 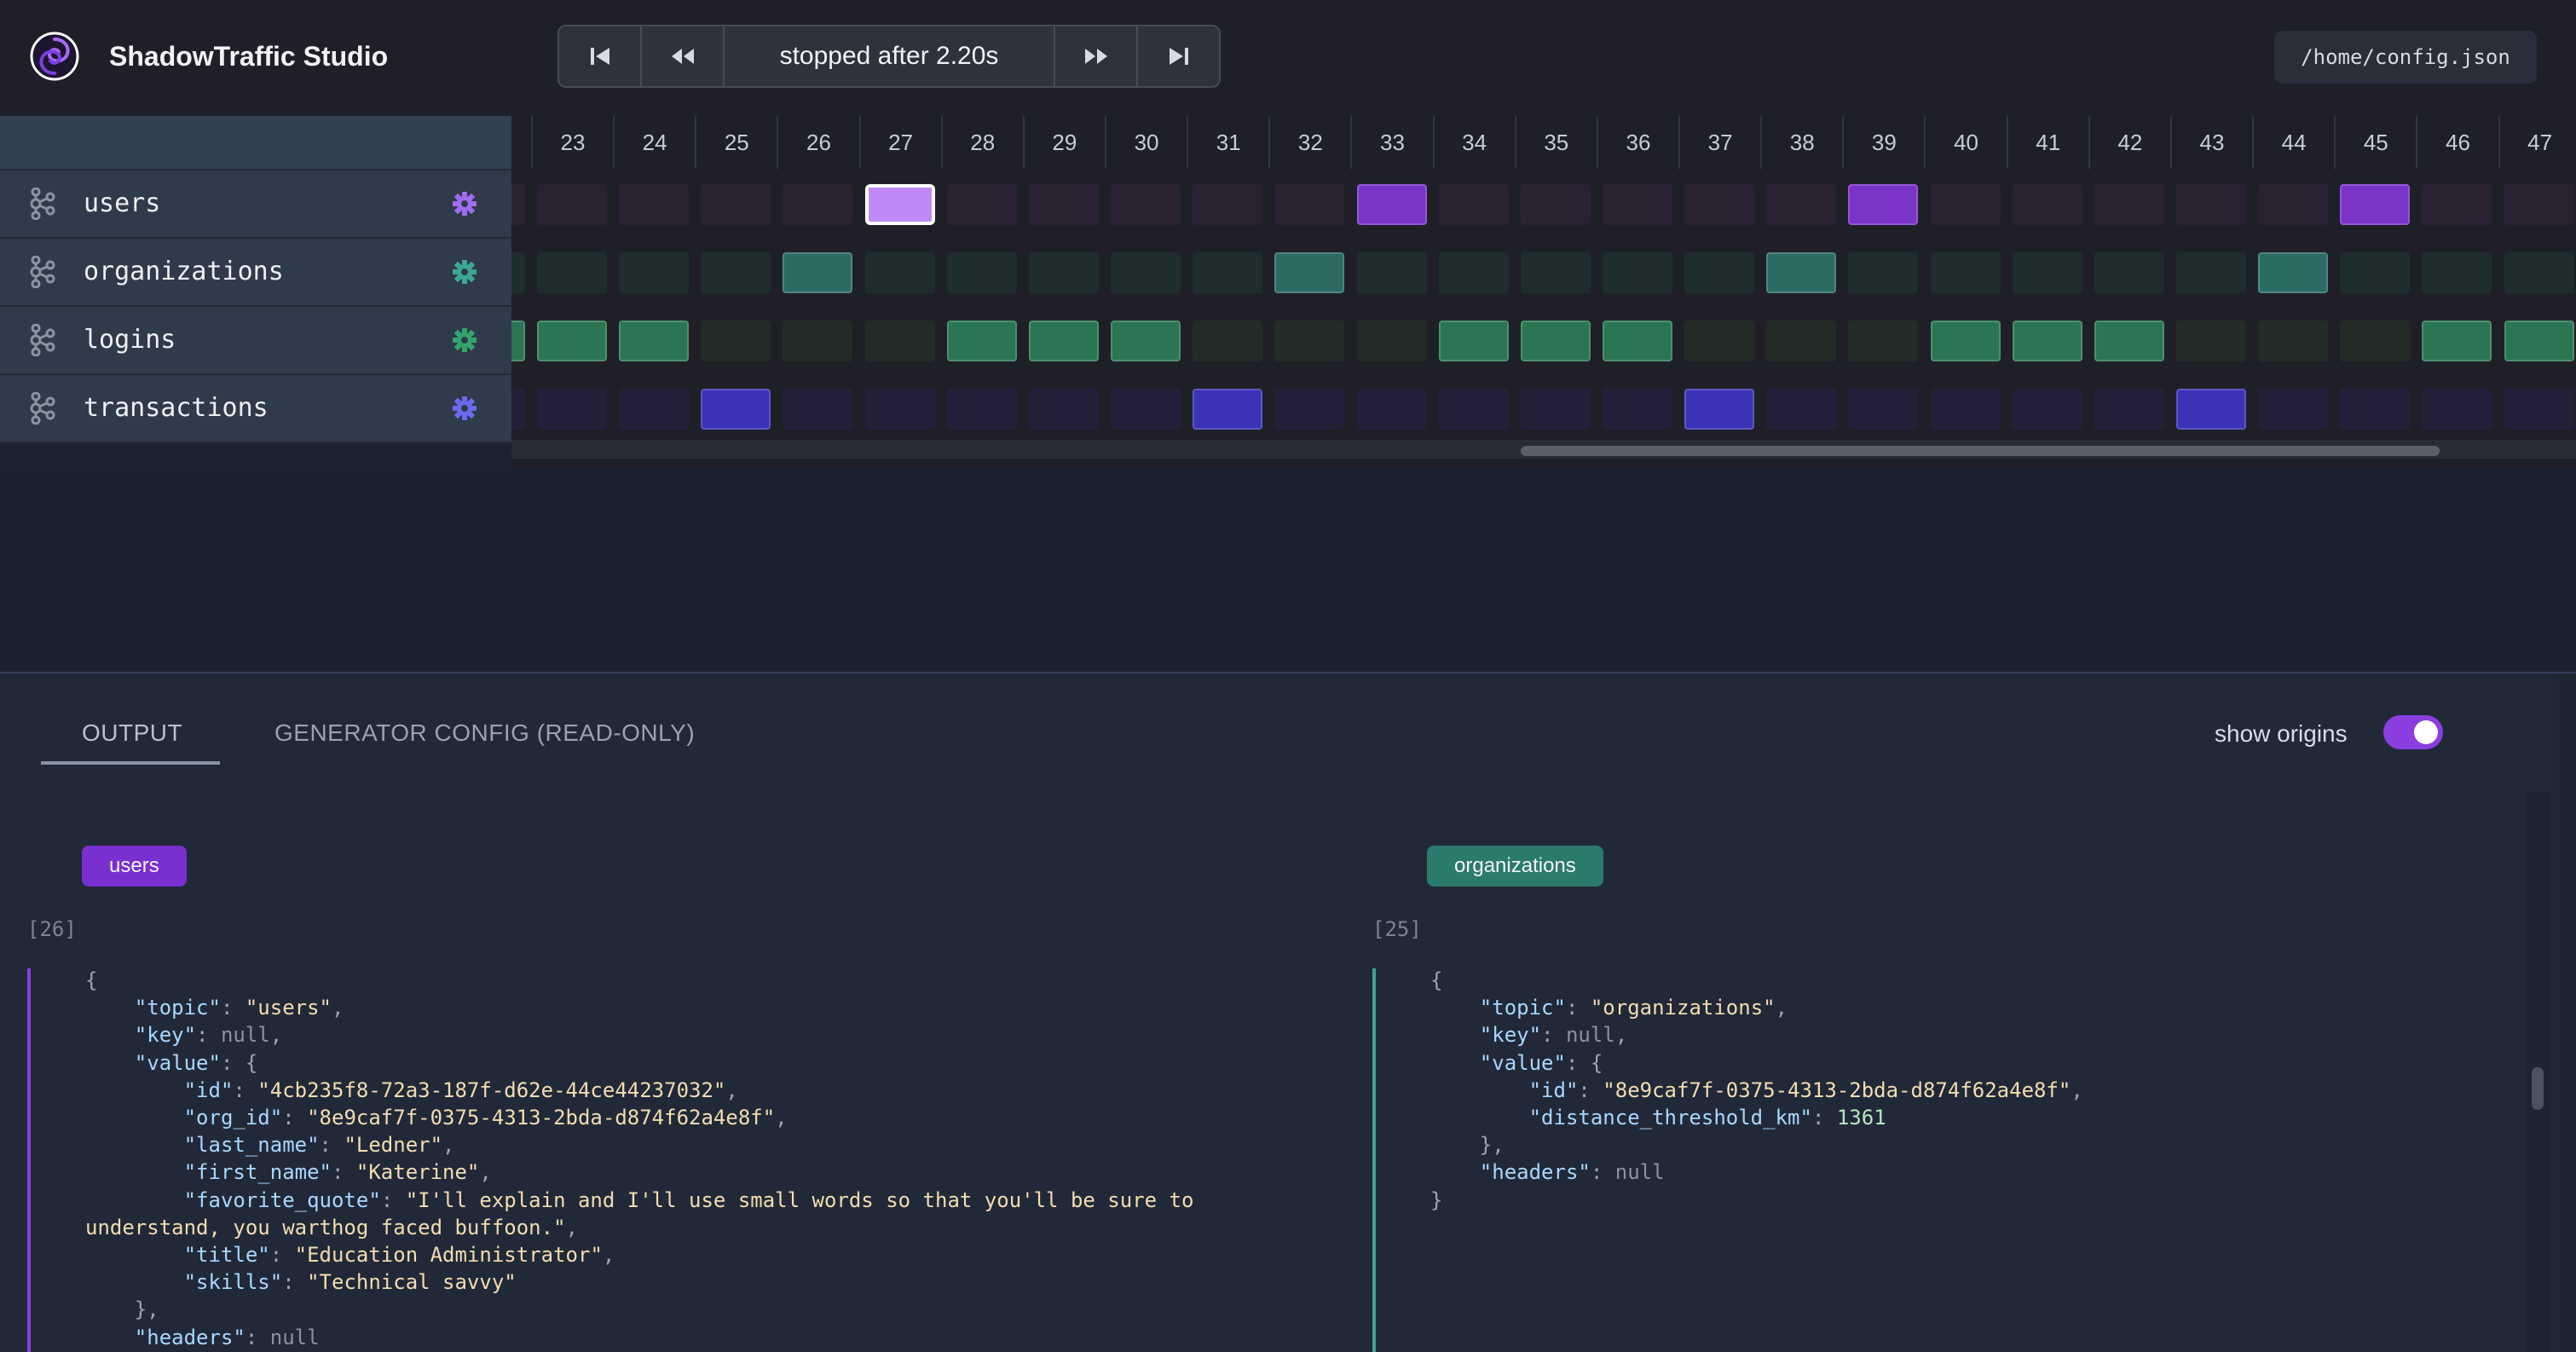 I want to click on stream-row-organizations: organizations, so click(x=255, y=273).